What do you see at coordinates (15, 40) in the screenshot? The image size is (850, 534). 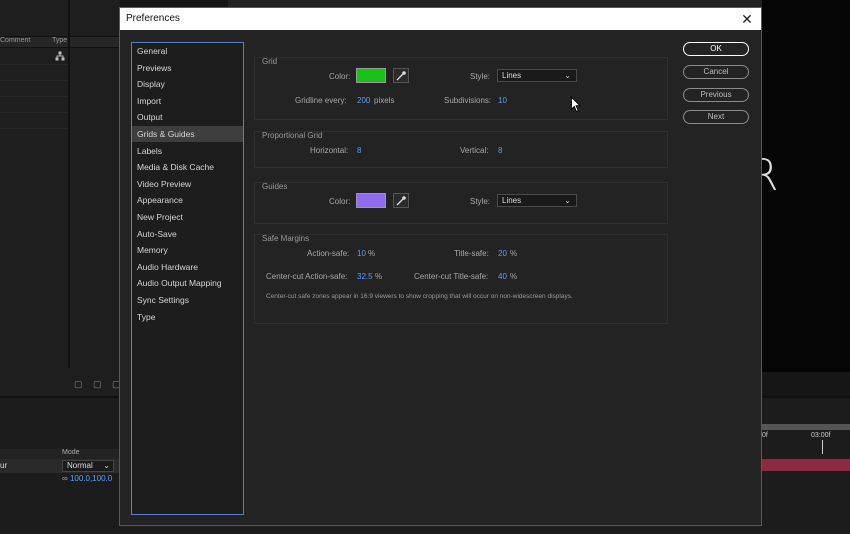 I see `comment-column-label: Comment` at bounding box center [15, 40].